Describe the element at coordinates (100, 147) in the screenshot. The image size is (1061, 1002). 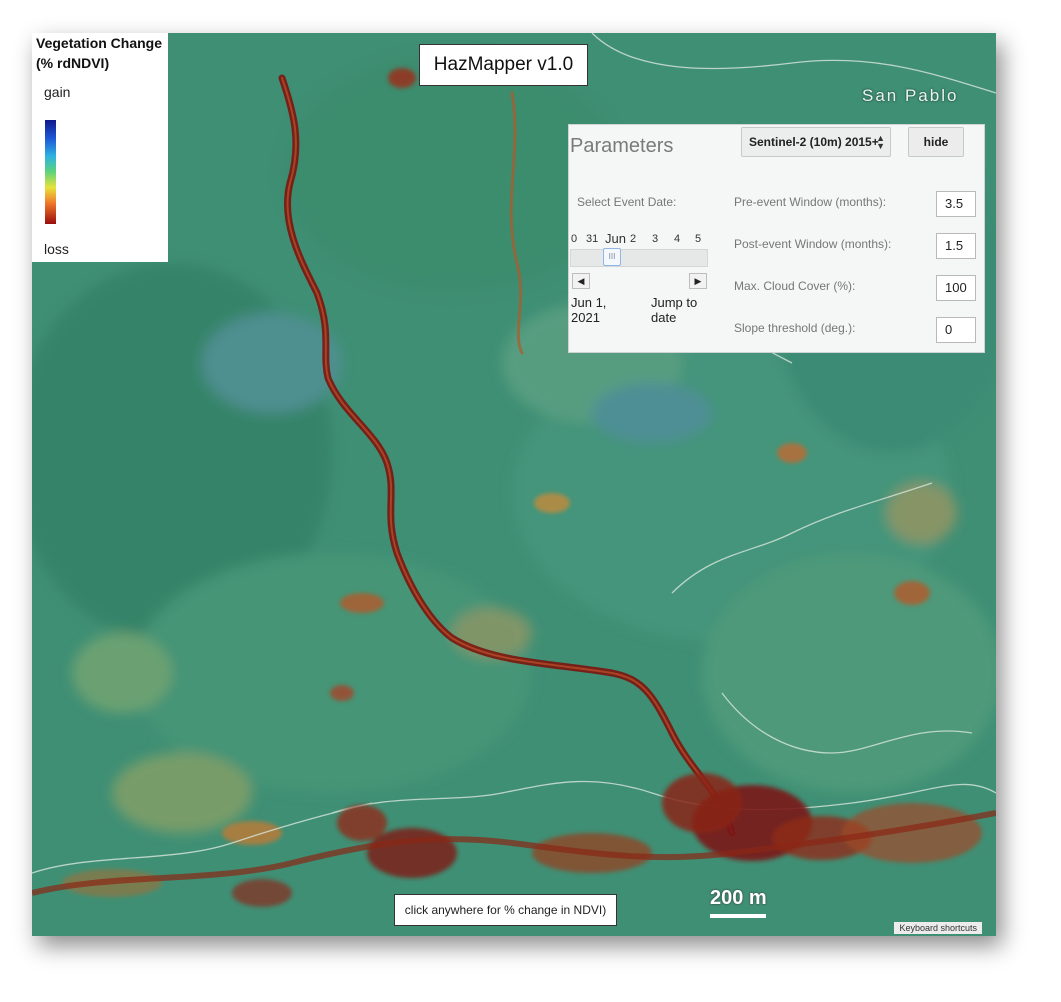
I see `legend-panel: Vegetation Change (% rdNDVI) gain loss` at that location.